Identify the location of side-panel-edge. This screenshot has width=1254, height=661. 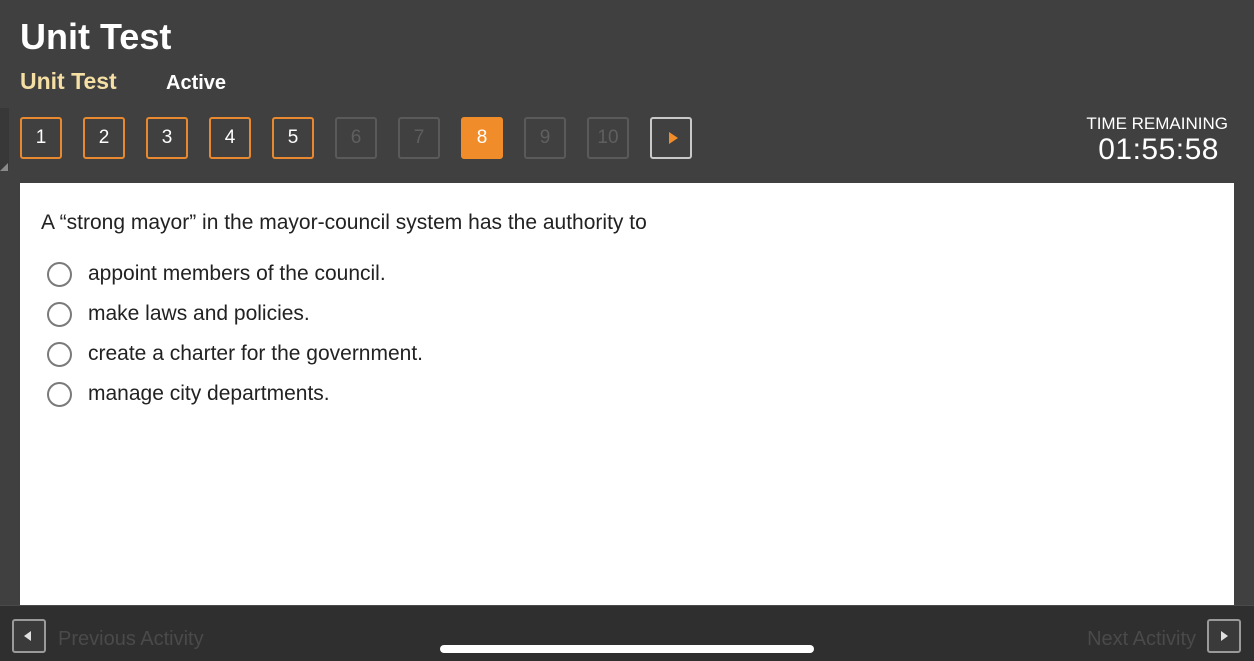
(4, 139).